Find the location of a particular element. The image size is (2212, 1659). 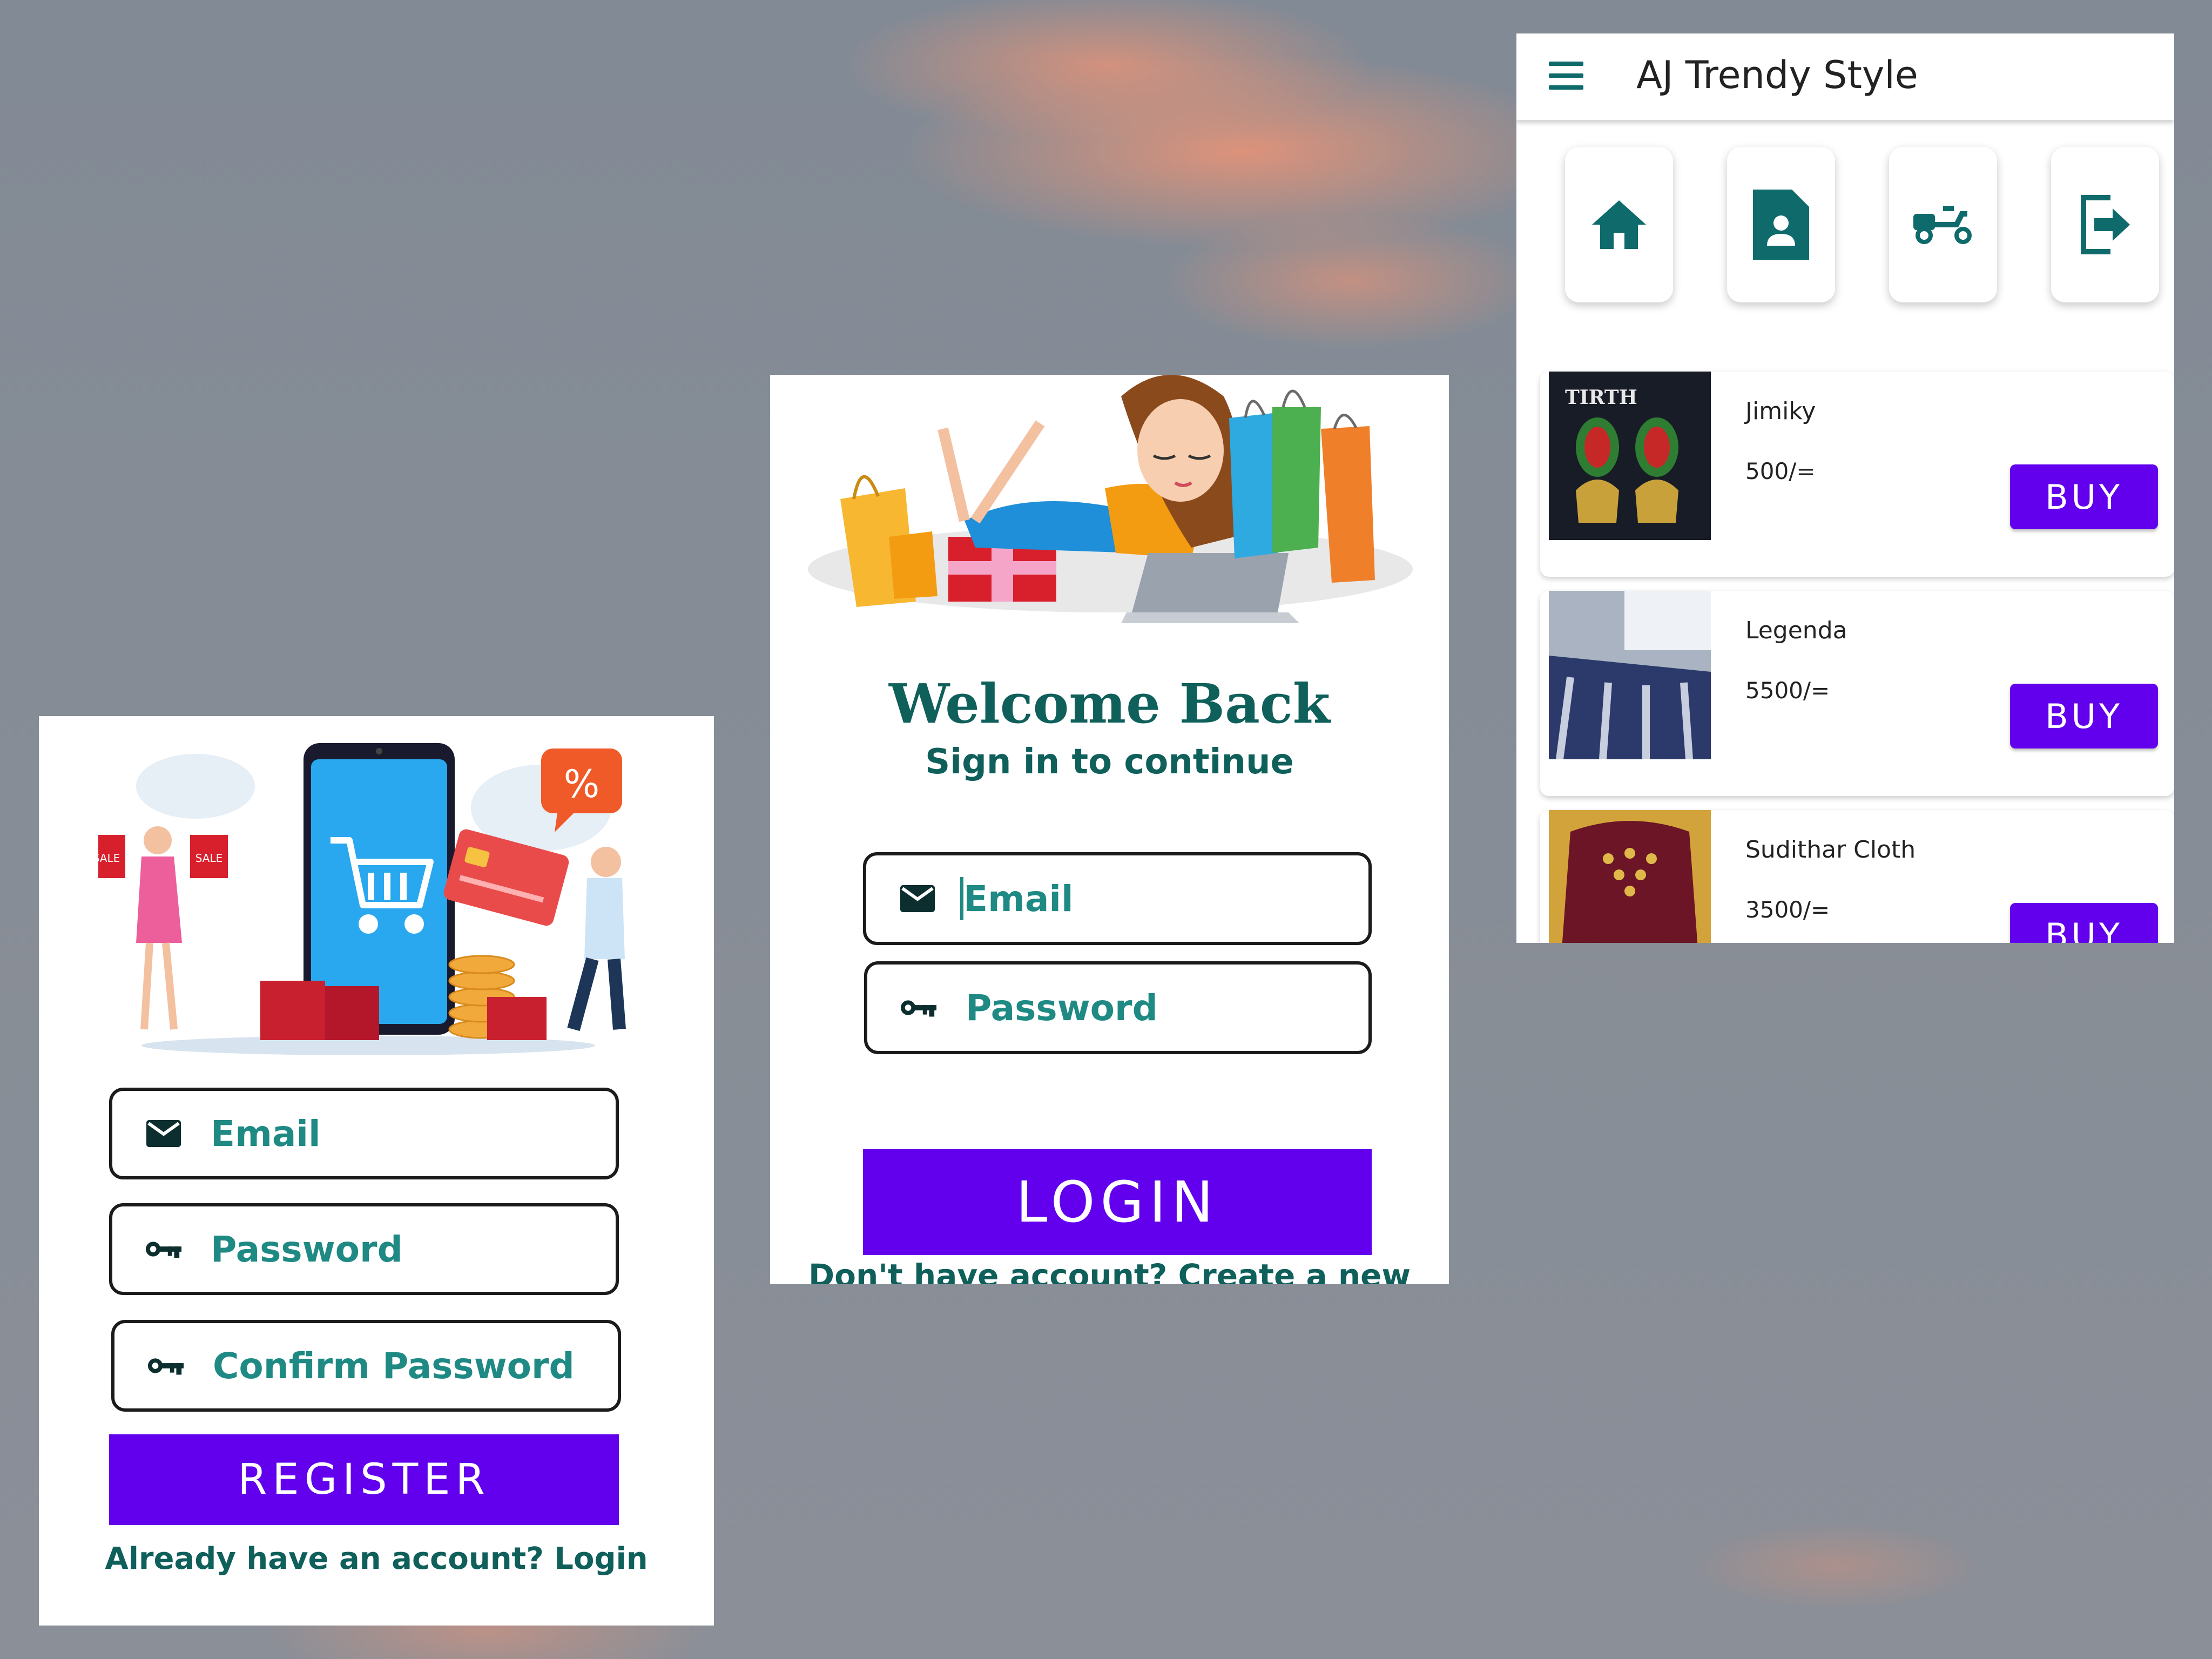

welcome-subtitle: Sign in to continue is located at coordinates (1109, 762).